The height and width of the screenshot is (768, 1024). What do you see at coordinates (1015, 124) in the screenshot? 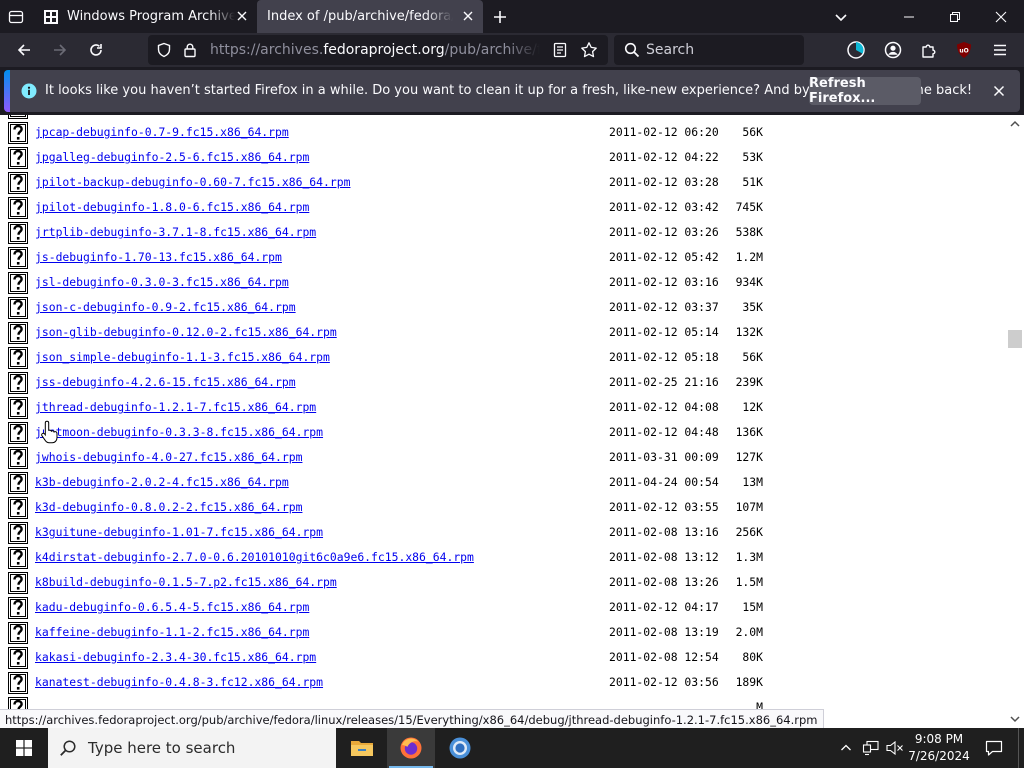
I see `scroll-up-arrow-icon` at bounding box center [1015, 124].